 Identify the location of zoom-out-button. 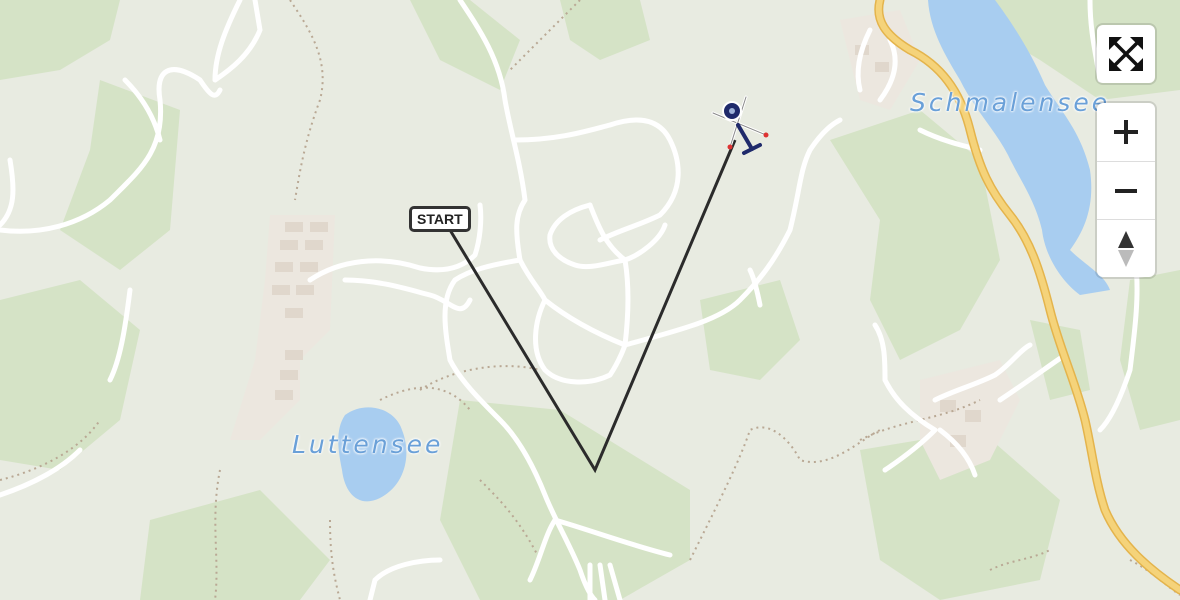
(1126, 190).